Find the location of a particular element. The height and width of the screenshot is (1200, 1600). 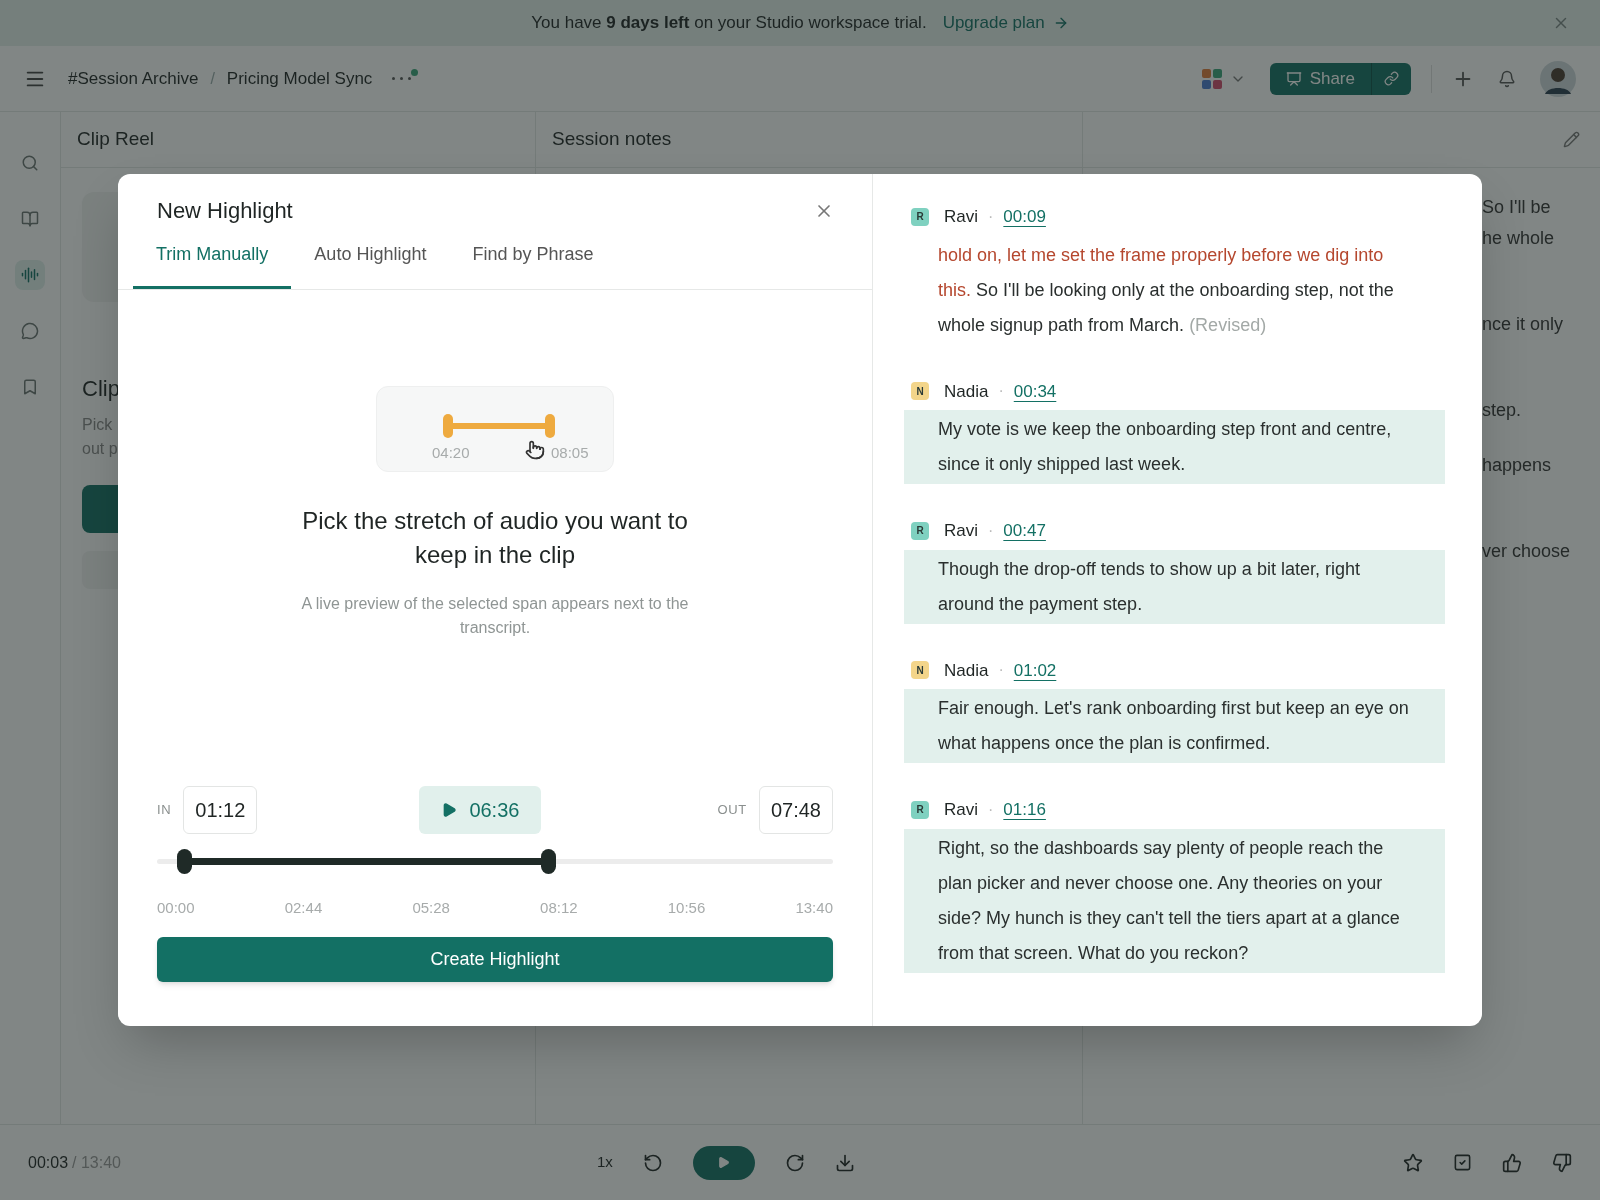

preview-end-time: 08:05 is located at coordinates (570, 453).